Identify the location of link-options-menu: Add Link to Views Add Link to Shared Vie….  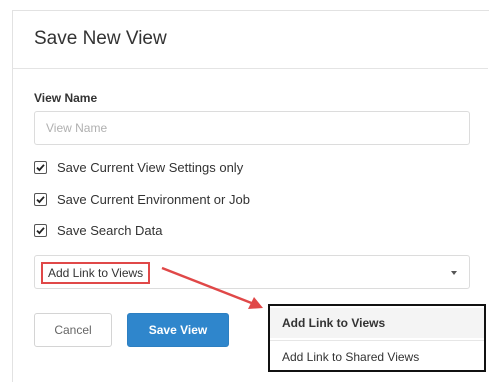
(377, 338).